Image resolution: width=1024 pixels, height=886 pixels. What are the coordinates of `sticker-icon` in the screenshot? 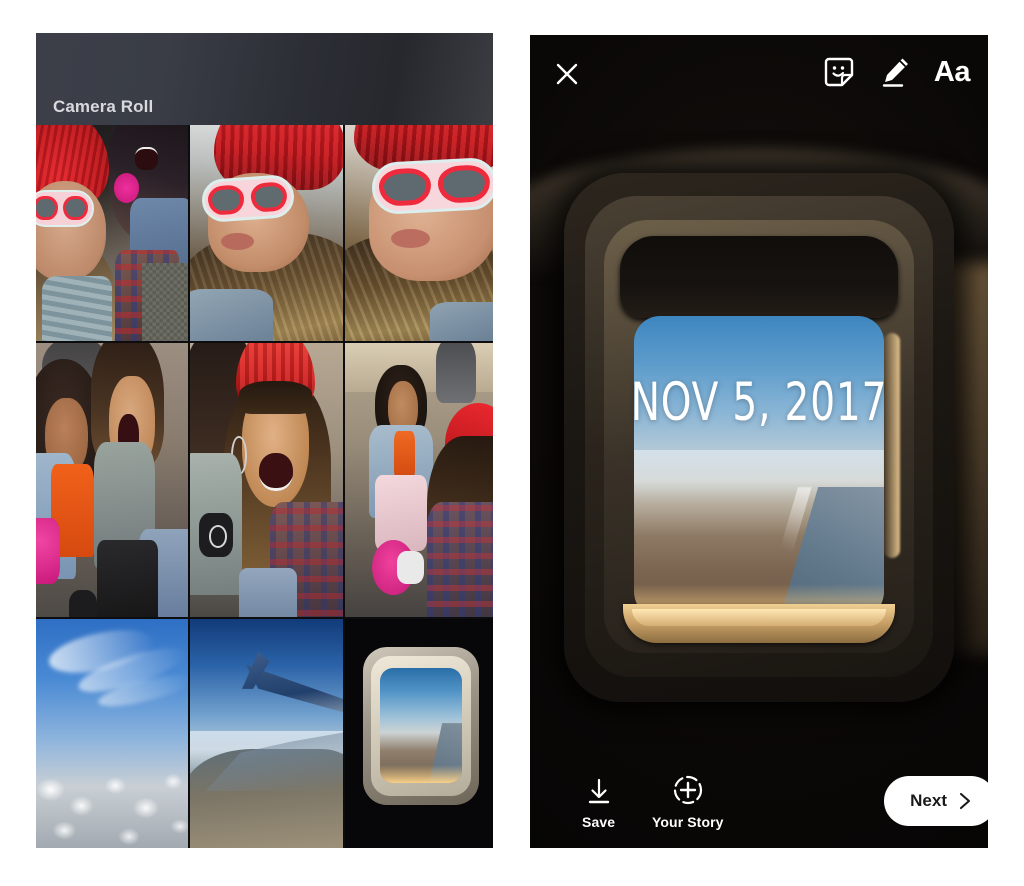 It's located at (839, 72).